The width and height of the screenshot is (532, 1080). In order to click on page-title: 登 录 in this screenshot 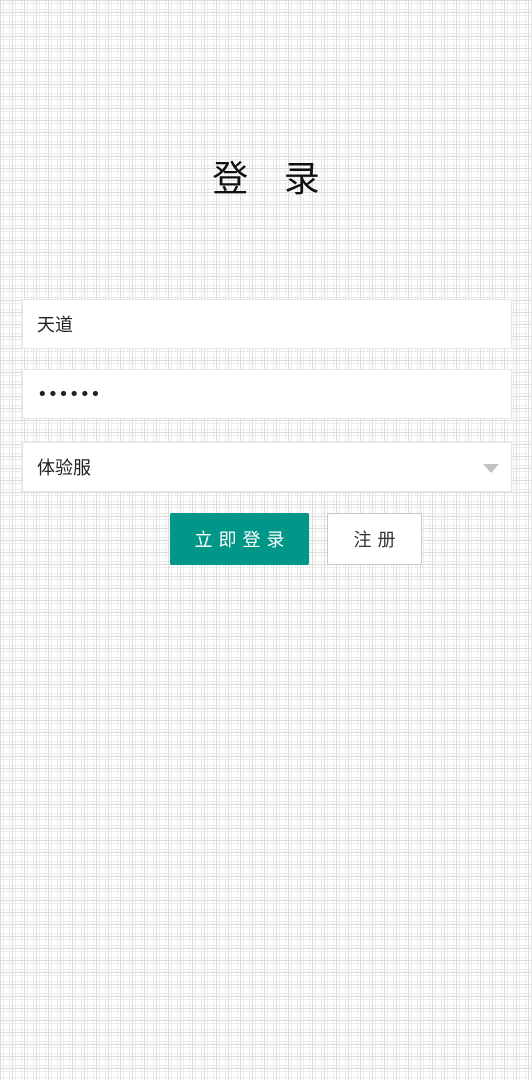, I will do `click(272, 179)`.